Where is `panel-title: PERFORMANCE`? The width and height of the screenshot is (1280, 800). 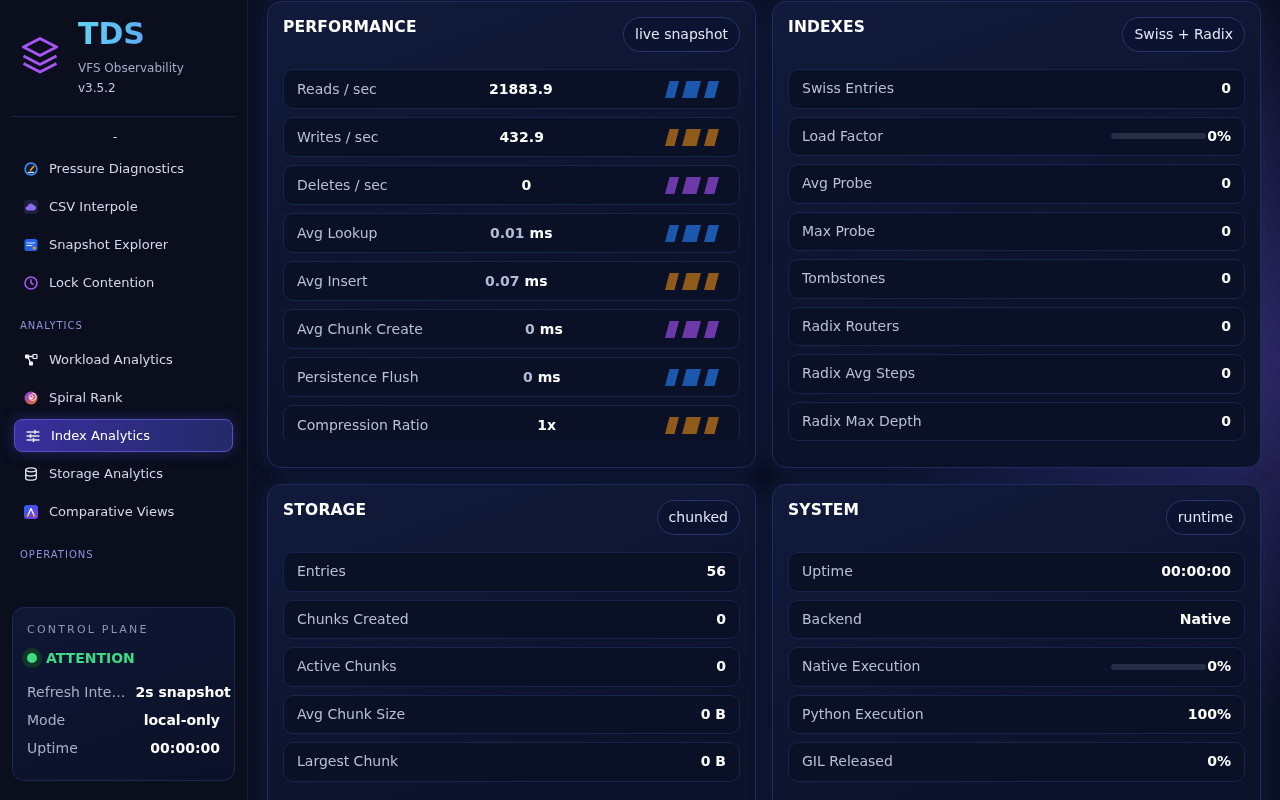 panel-title: PERFORMANCE is located at coordinates (350, 27).